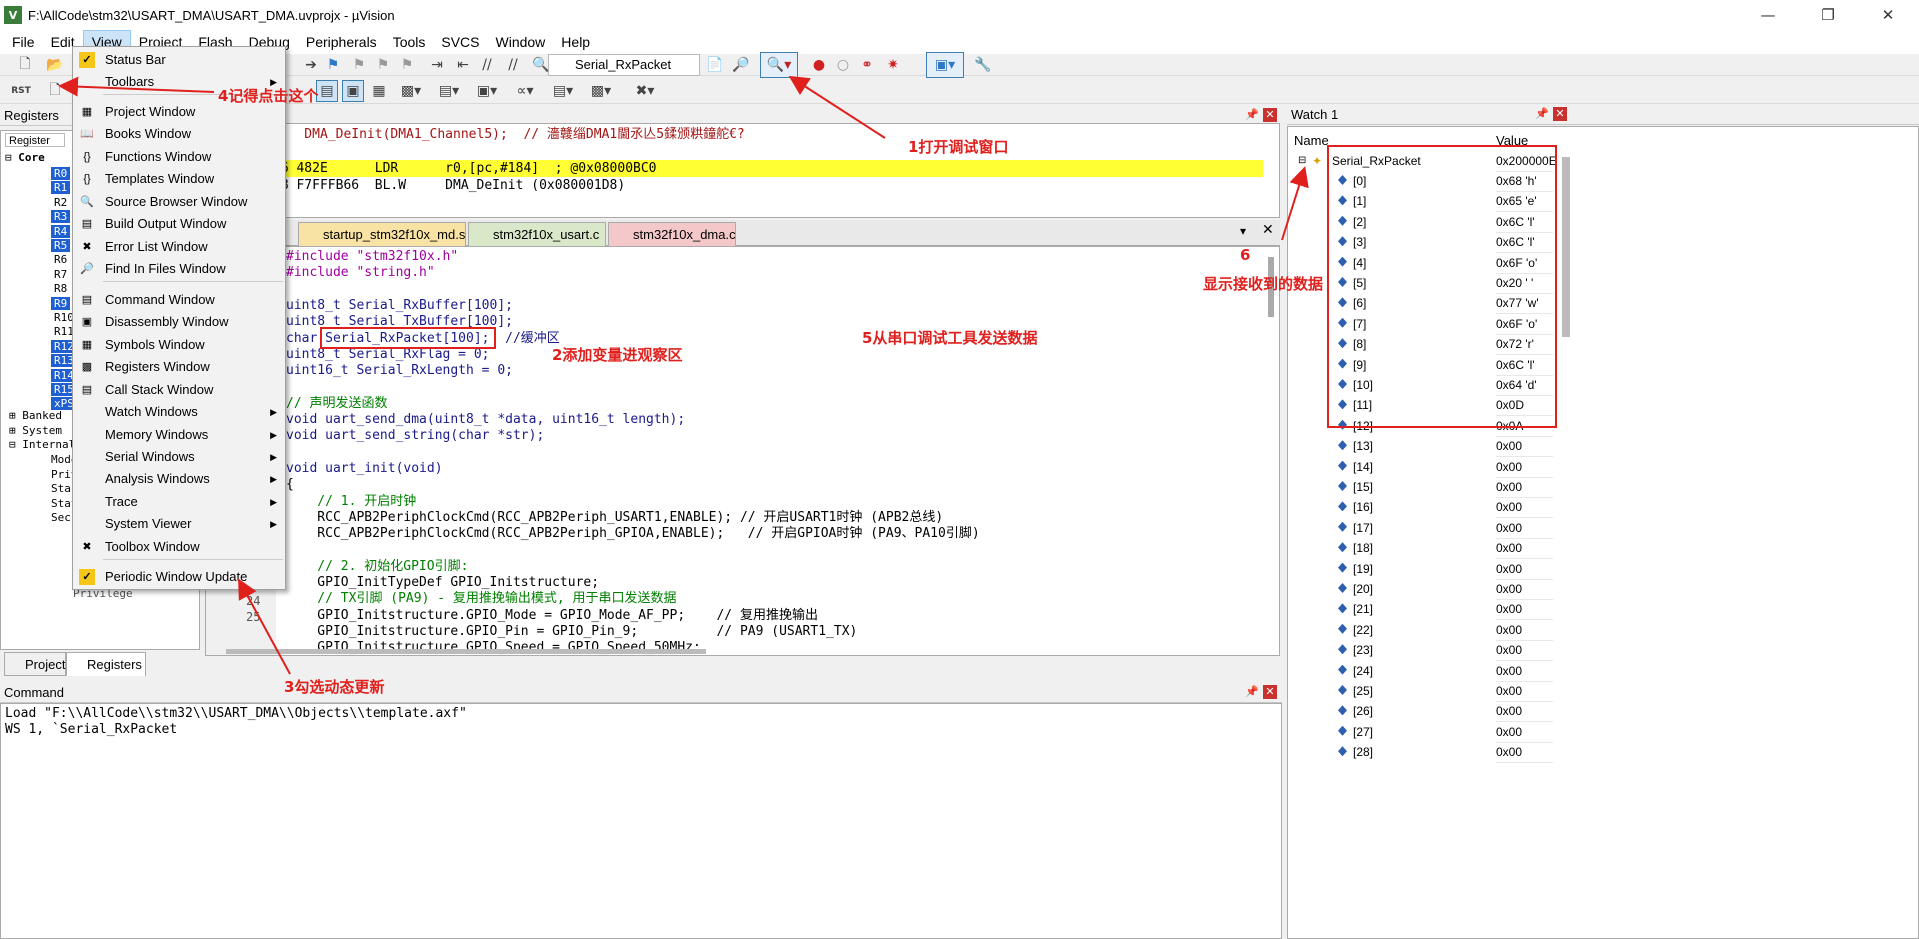 This screenshot has width=1919, height=939. Describe the element at coordinates (59, 289) in the screenshot. I see `register-r8: R8` at that location.